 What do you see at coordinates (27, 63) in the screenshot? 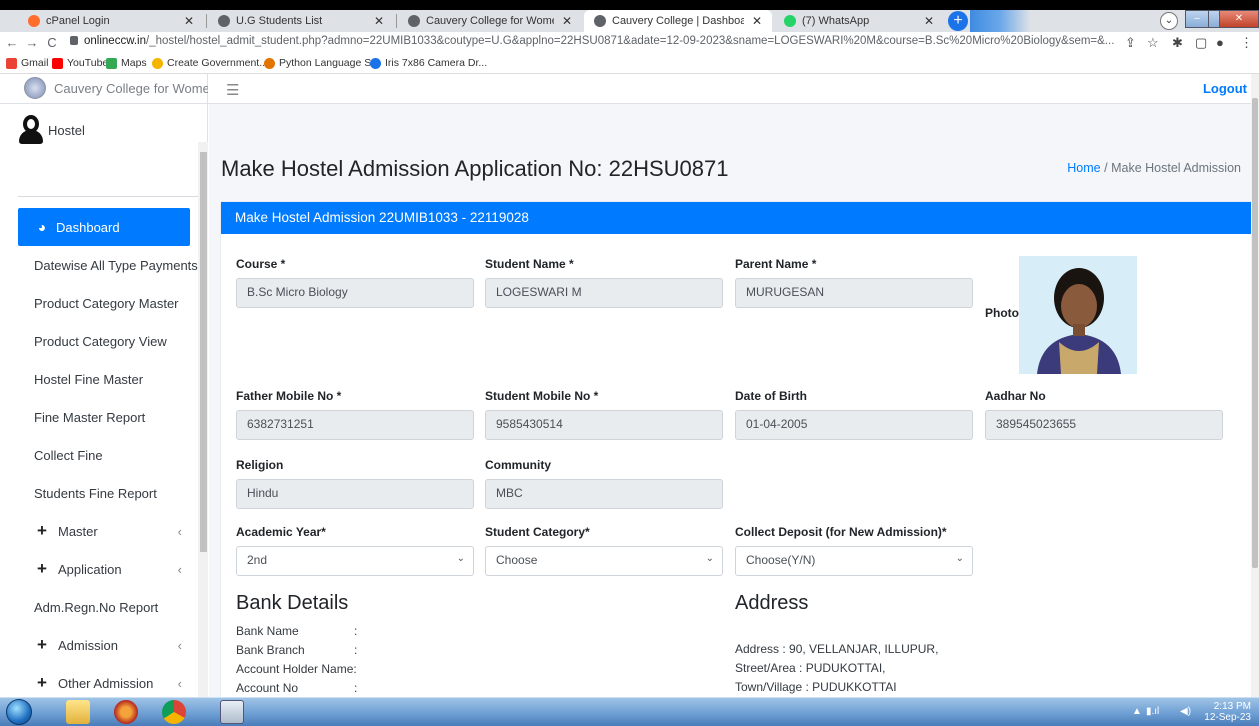
I see `bookmark-gmail: Gmail` at bounding box center [27, 63].